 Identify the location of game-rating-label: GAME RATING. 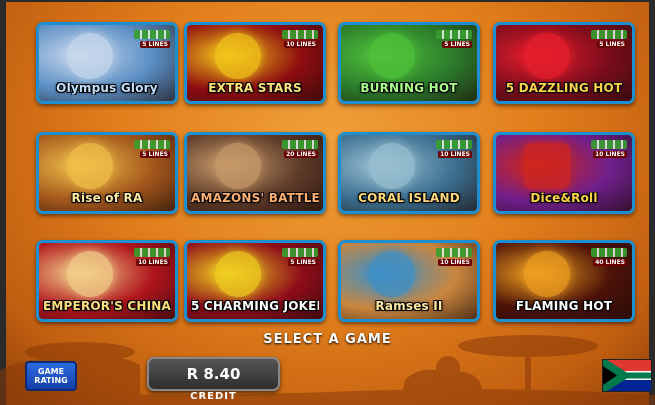
(51, 376).